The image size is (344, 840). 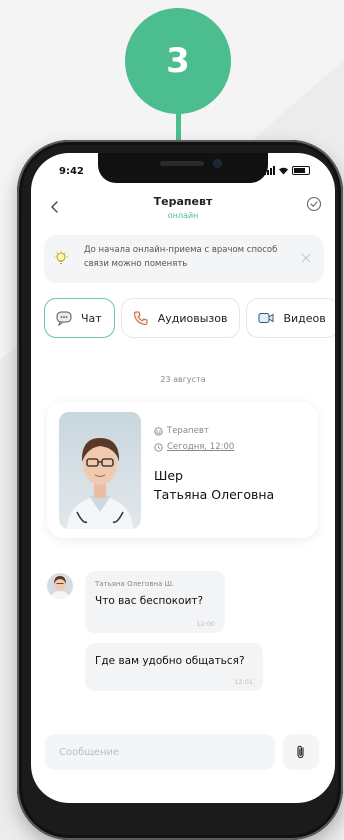 I want to click on doctor-last-name: Шер, so click(x=168, y=475).